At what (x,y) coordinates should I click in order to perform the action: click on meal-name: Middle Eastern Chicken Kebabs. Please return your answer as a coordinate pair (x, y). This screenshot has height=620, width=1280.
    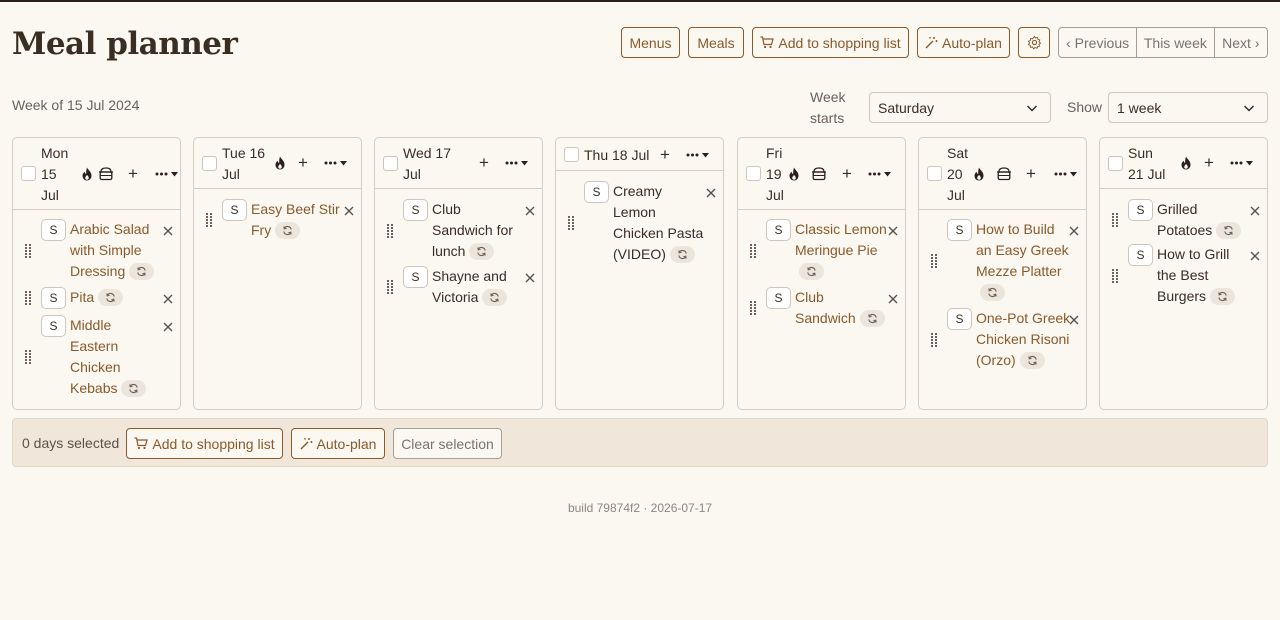
    Looking at the image, I should click on (120, 357).